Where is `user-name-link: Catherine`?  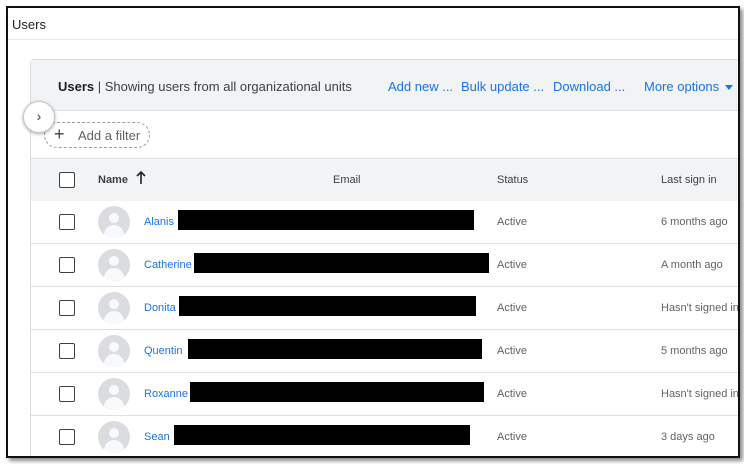
user-name-link: Catherine is located at coordinates (168, 265).